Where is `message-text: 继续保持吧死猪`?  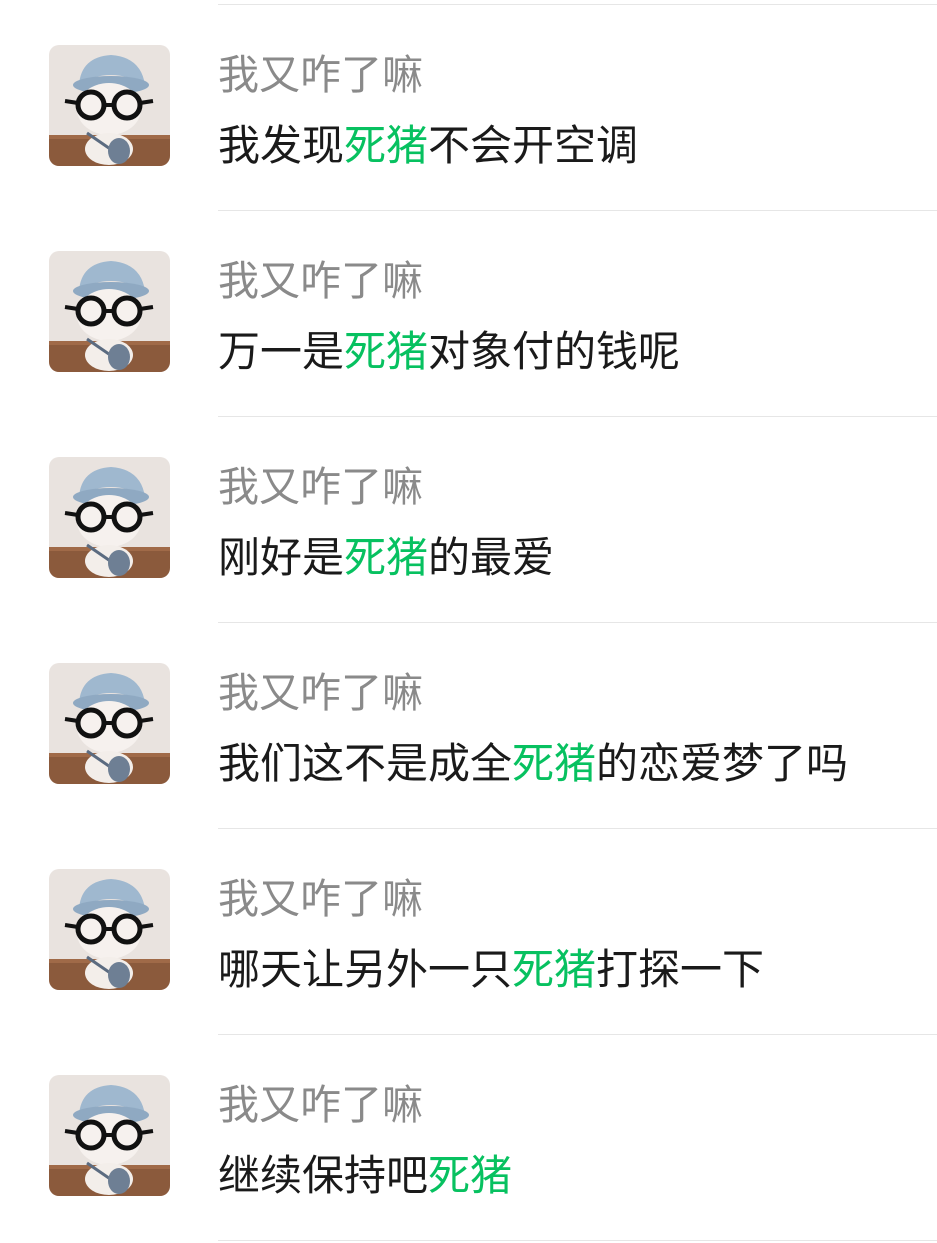 message-text: 继续保持吧死猪 is located at coordinates (365, 1176).